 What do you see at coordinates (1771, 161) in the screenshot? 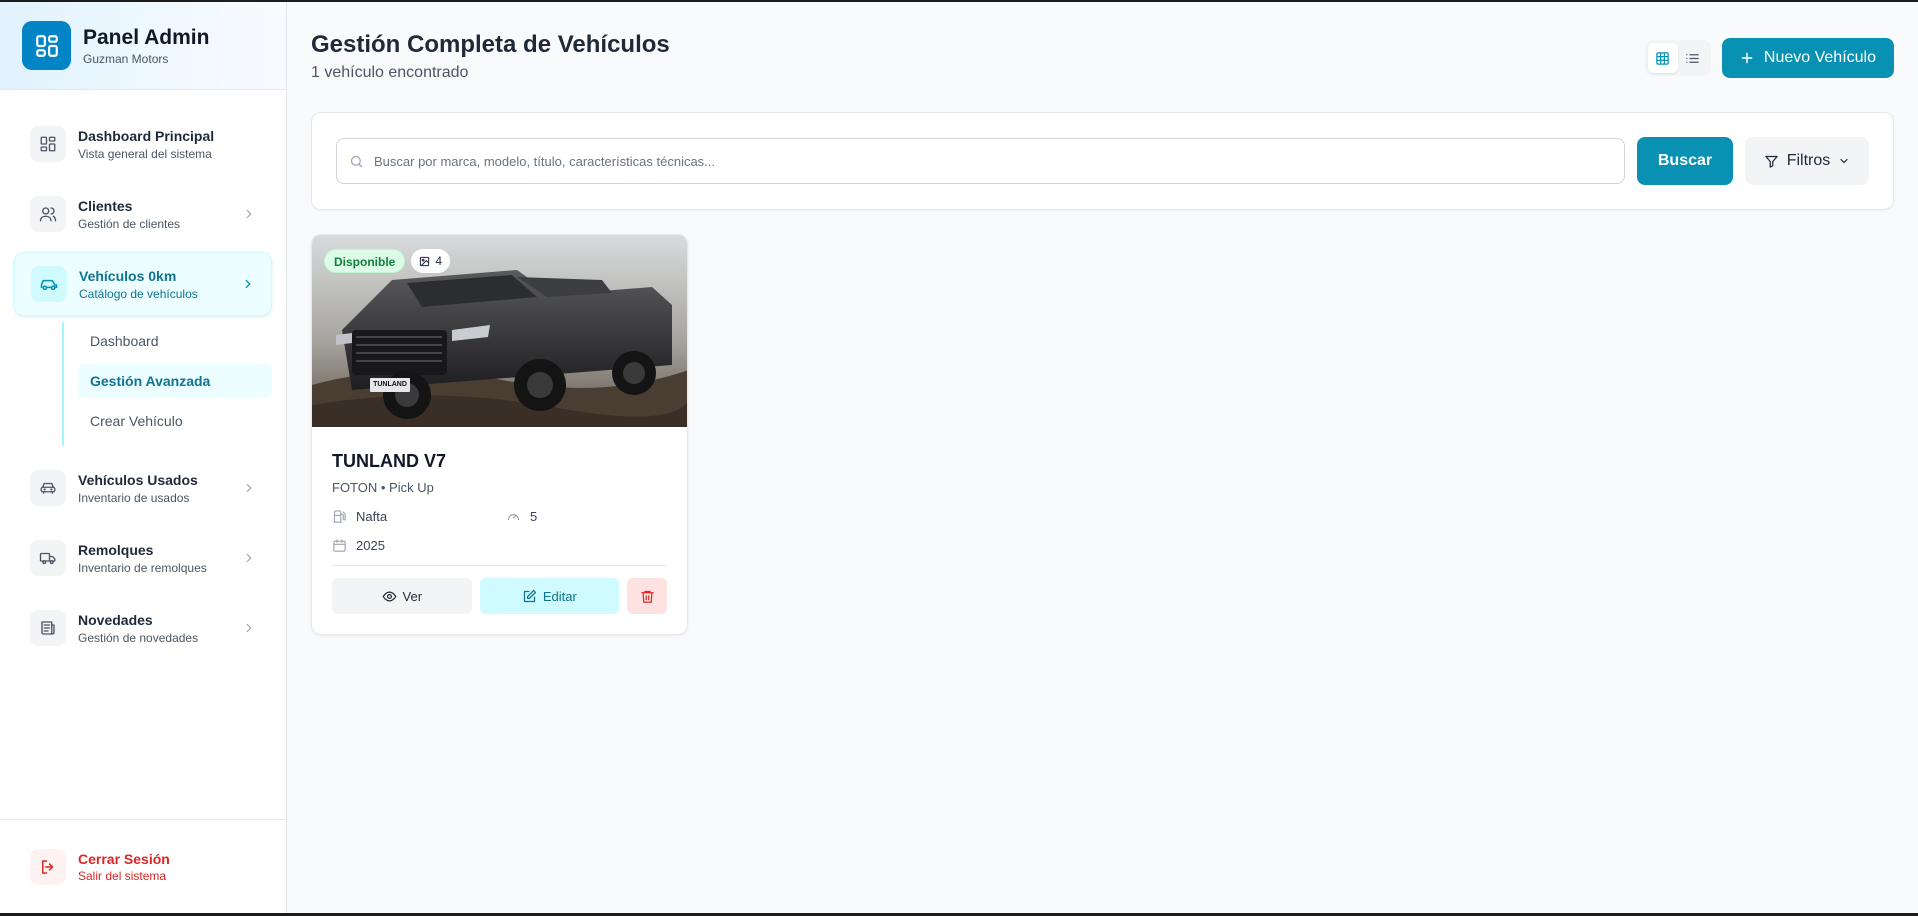
I see `filter-icon` at bounding box center [1771, 161].